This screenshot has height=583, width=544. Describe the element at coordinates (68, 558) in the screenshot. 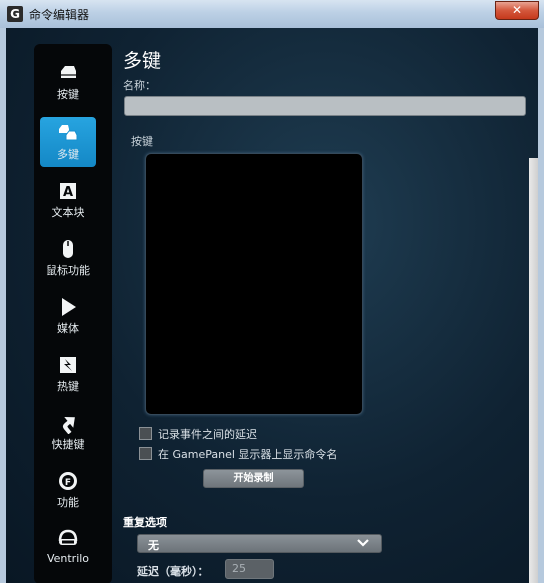

I see `sidebar-item-label: Ventrilo` at that location.